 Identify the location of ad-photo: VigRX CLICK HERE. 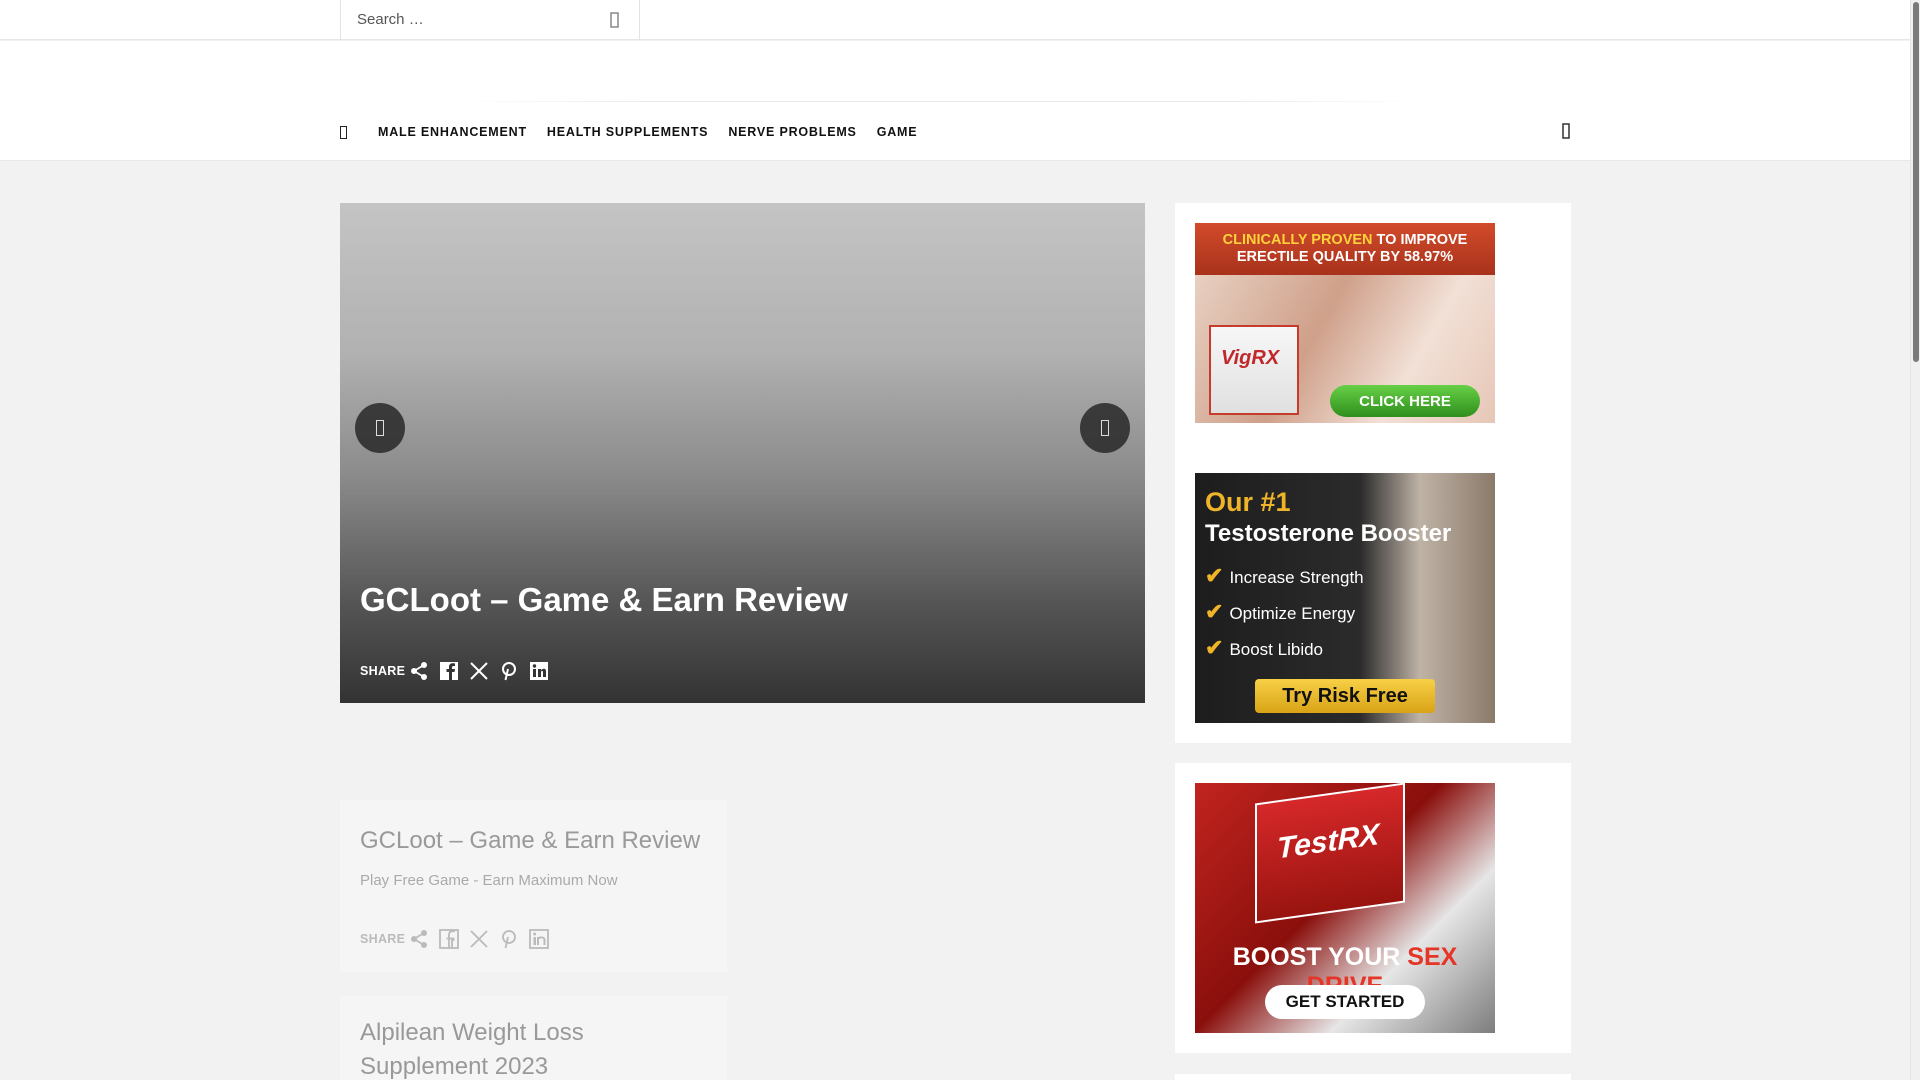
(1345, 349).